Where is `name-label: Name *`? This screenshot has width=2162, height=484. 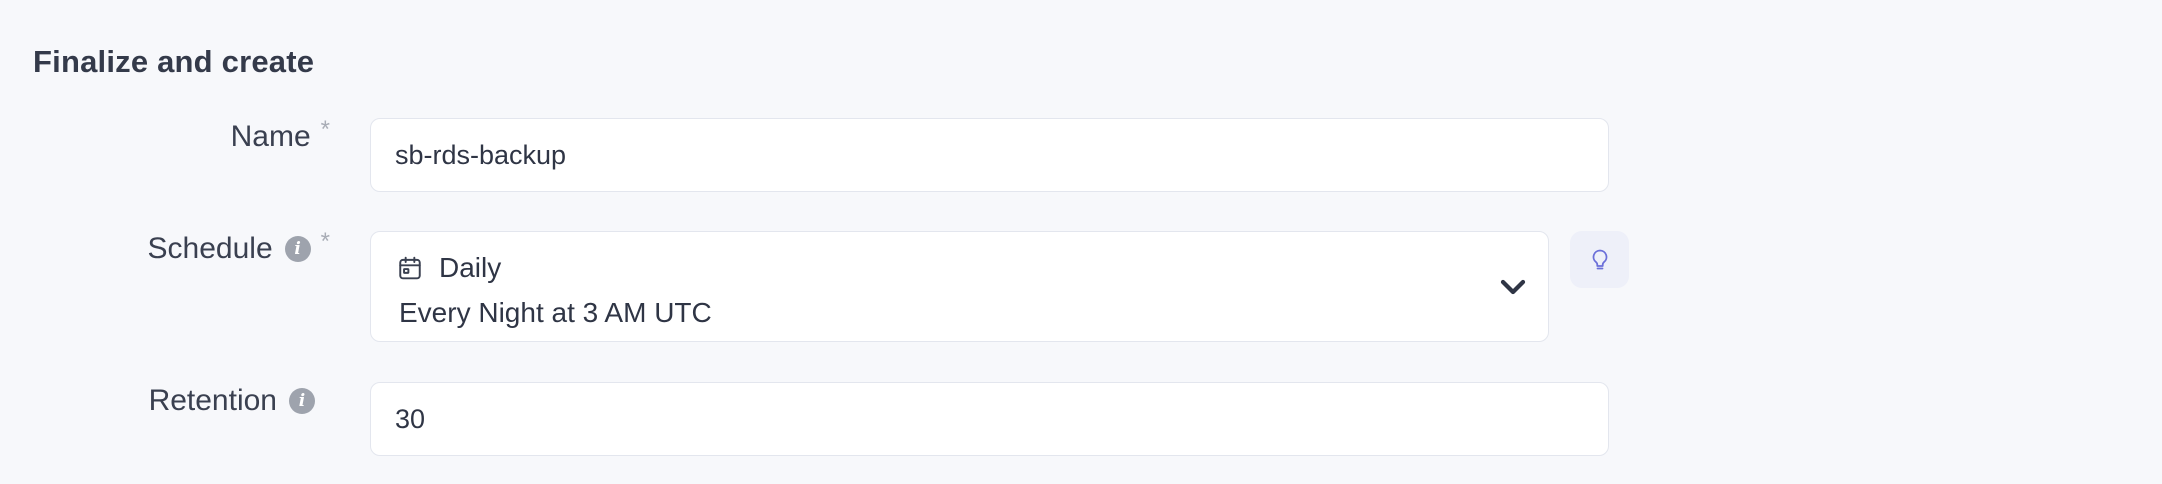
name-label: Name * is located at coordinates (280, 135).